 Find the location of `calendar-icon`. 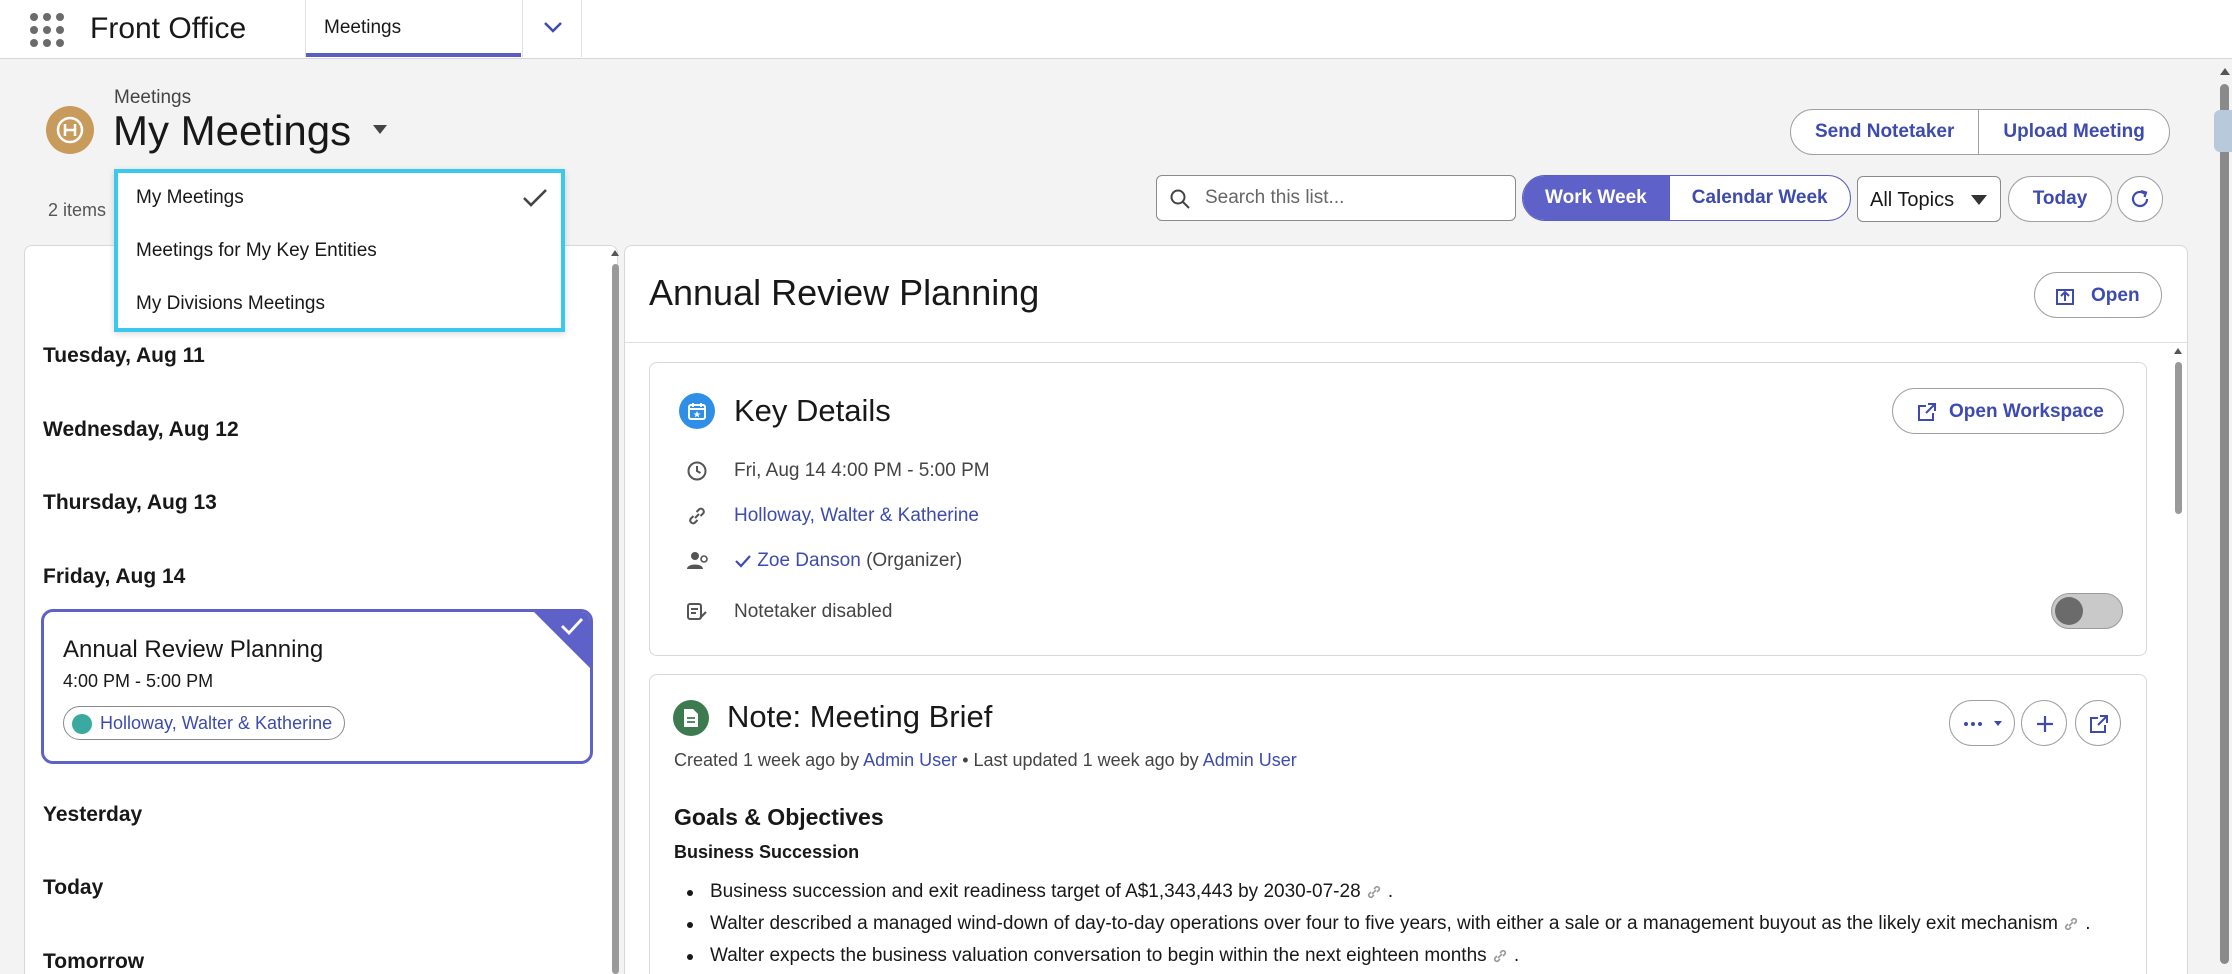

calendar-icon is located at coordinates (697, 411).